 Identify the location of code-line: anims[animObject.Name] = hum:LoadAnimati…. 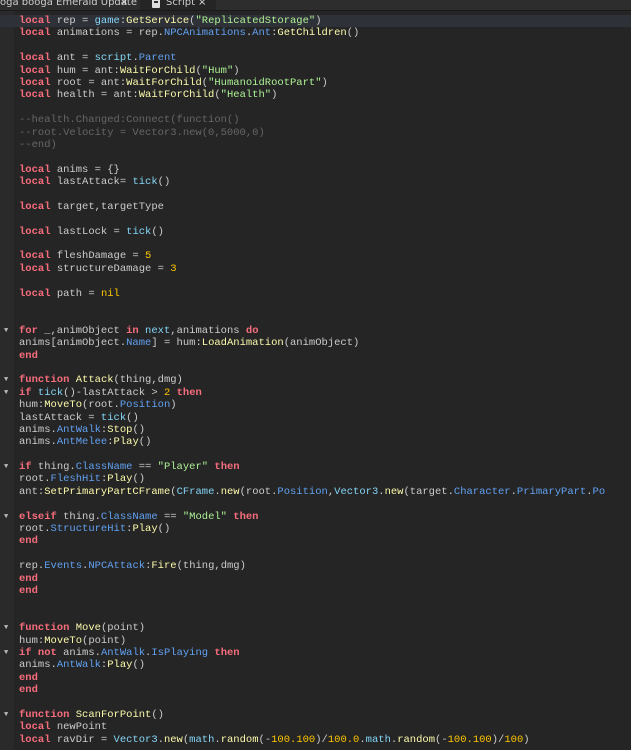
(315, 343).